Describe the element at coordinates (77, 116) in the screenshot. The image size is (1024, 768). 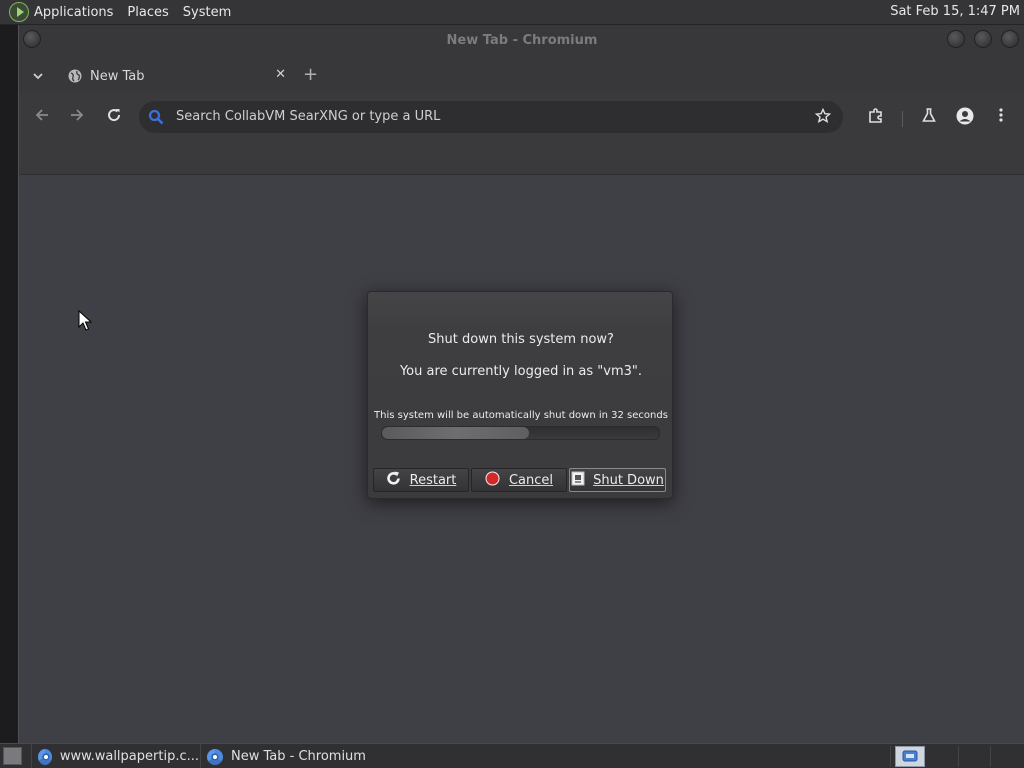
I see `forward-arrow-icon` at that location.